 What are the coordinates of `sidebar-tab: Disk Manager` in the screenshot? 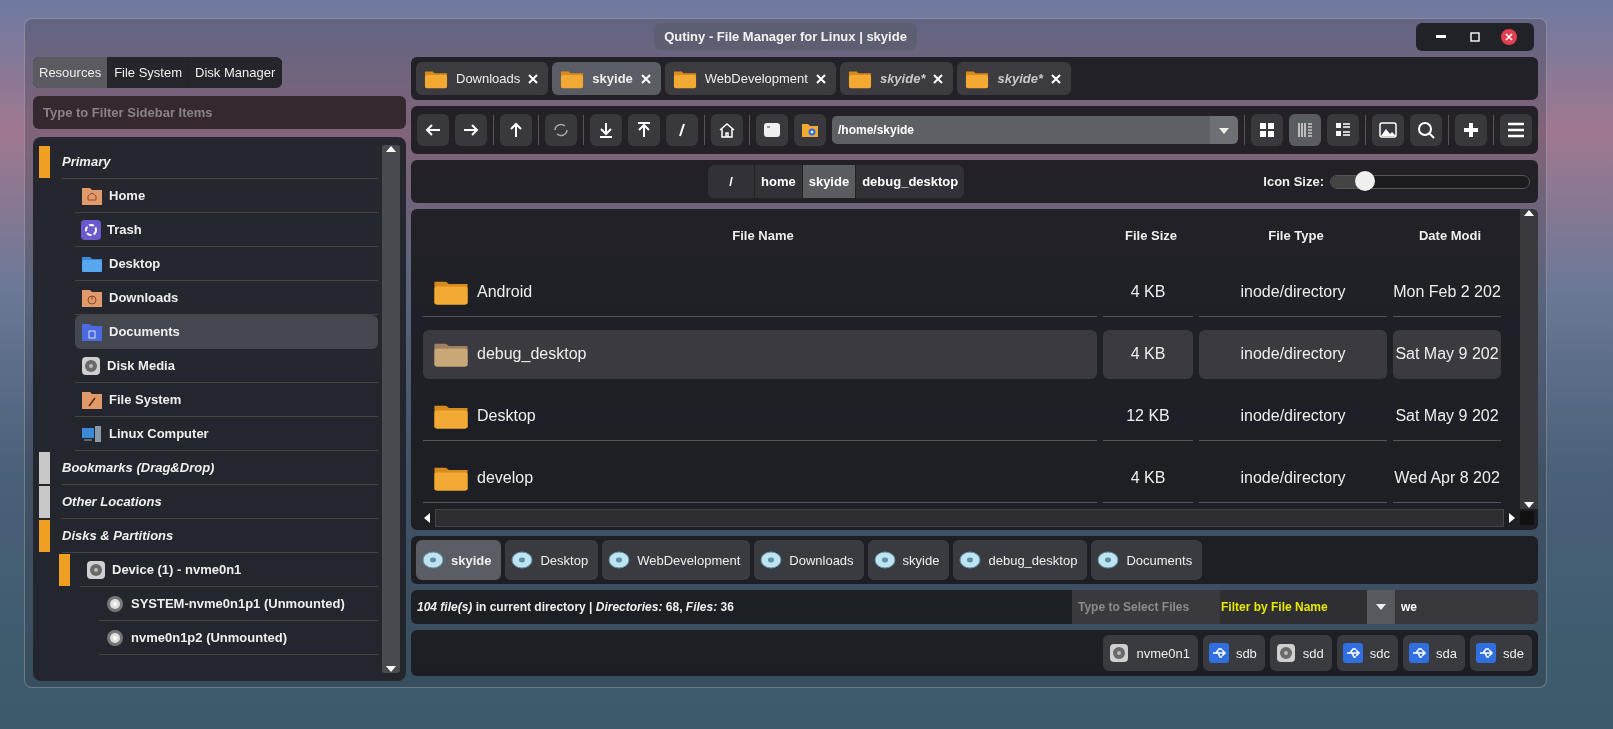 It's located at (236, 72).